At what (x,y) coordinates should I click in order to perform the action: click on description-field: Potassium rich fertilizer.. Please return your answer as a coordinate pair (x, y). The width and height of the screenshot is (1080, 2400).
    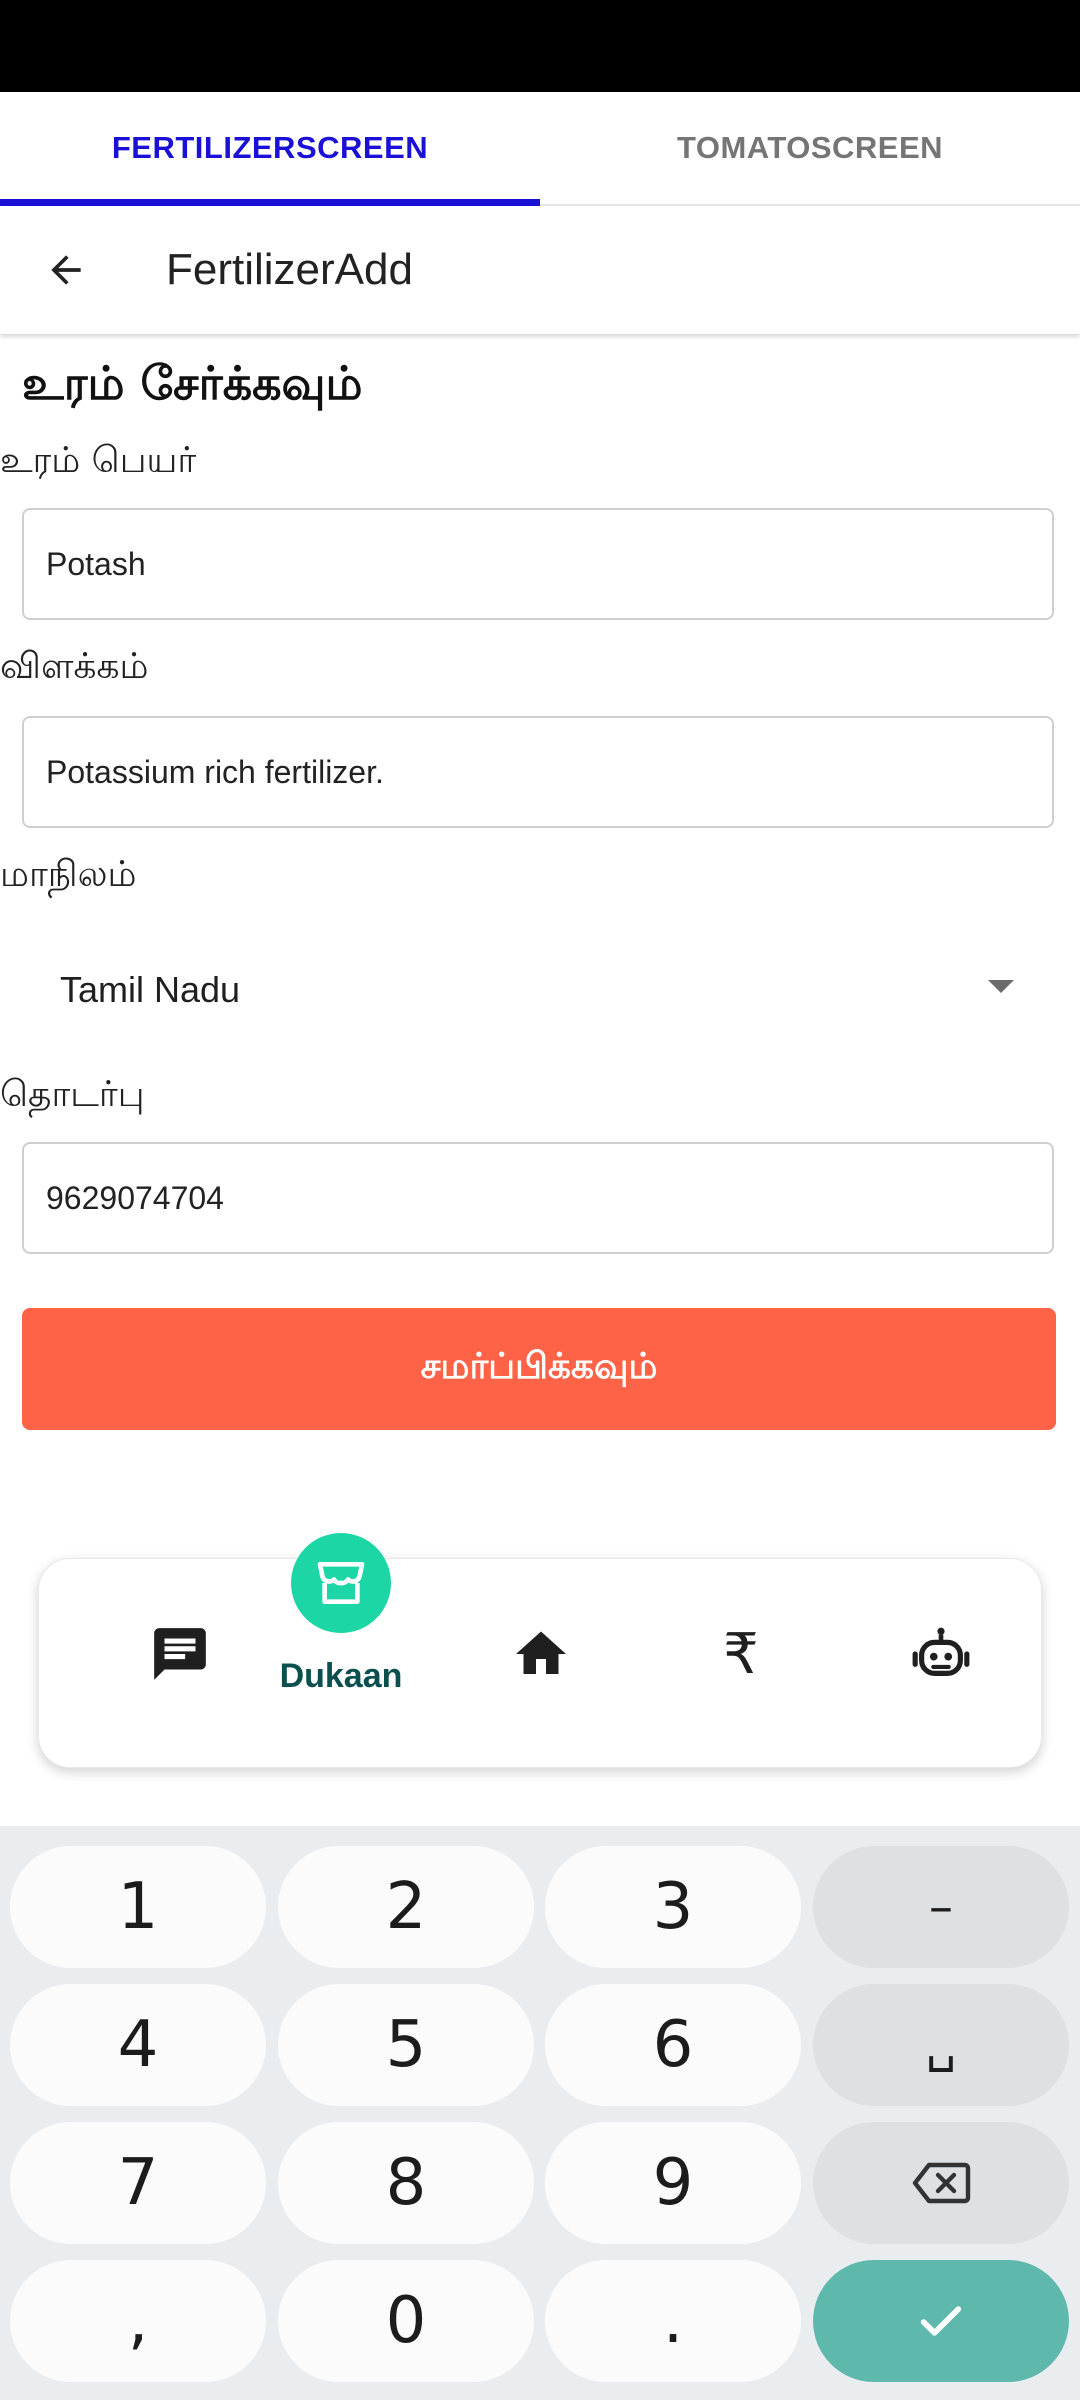
    Looking at the image, I should click on (538, 772).